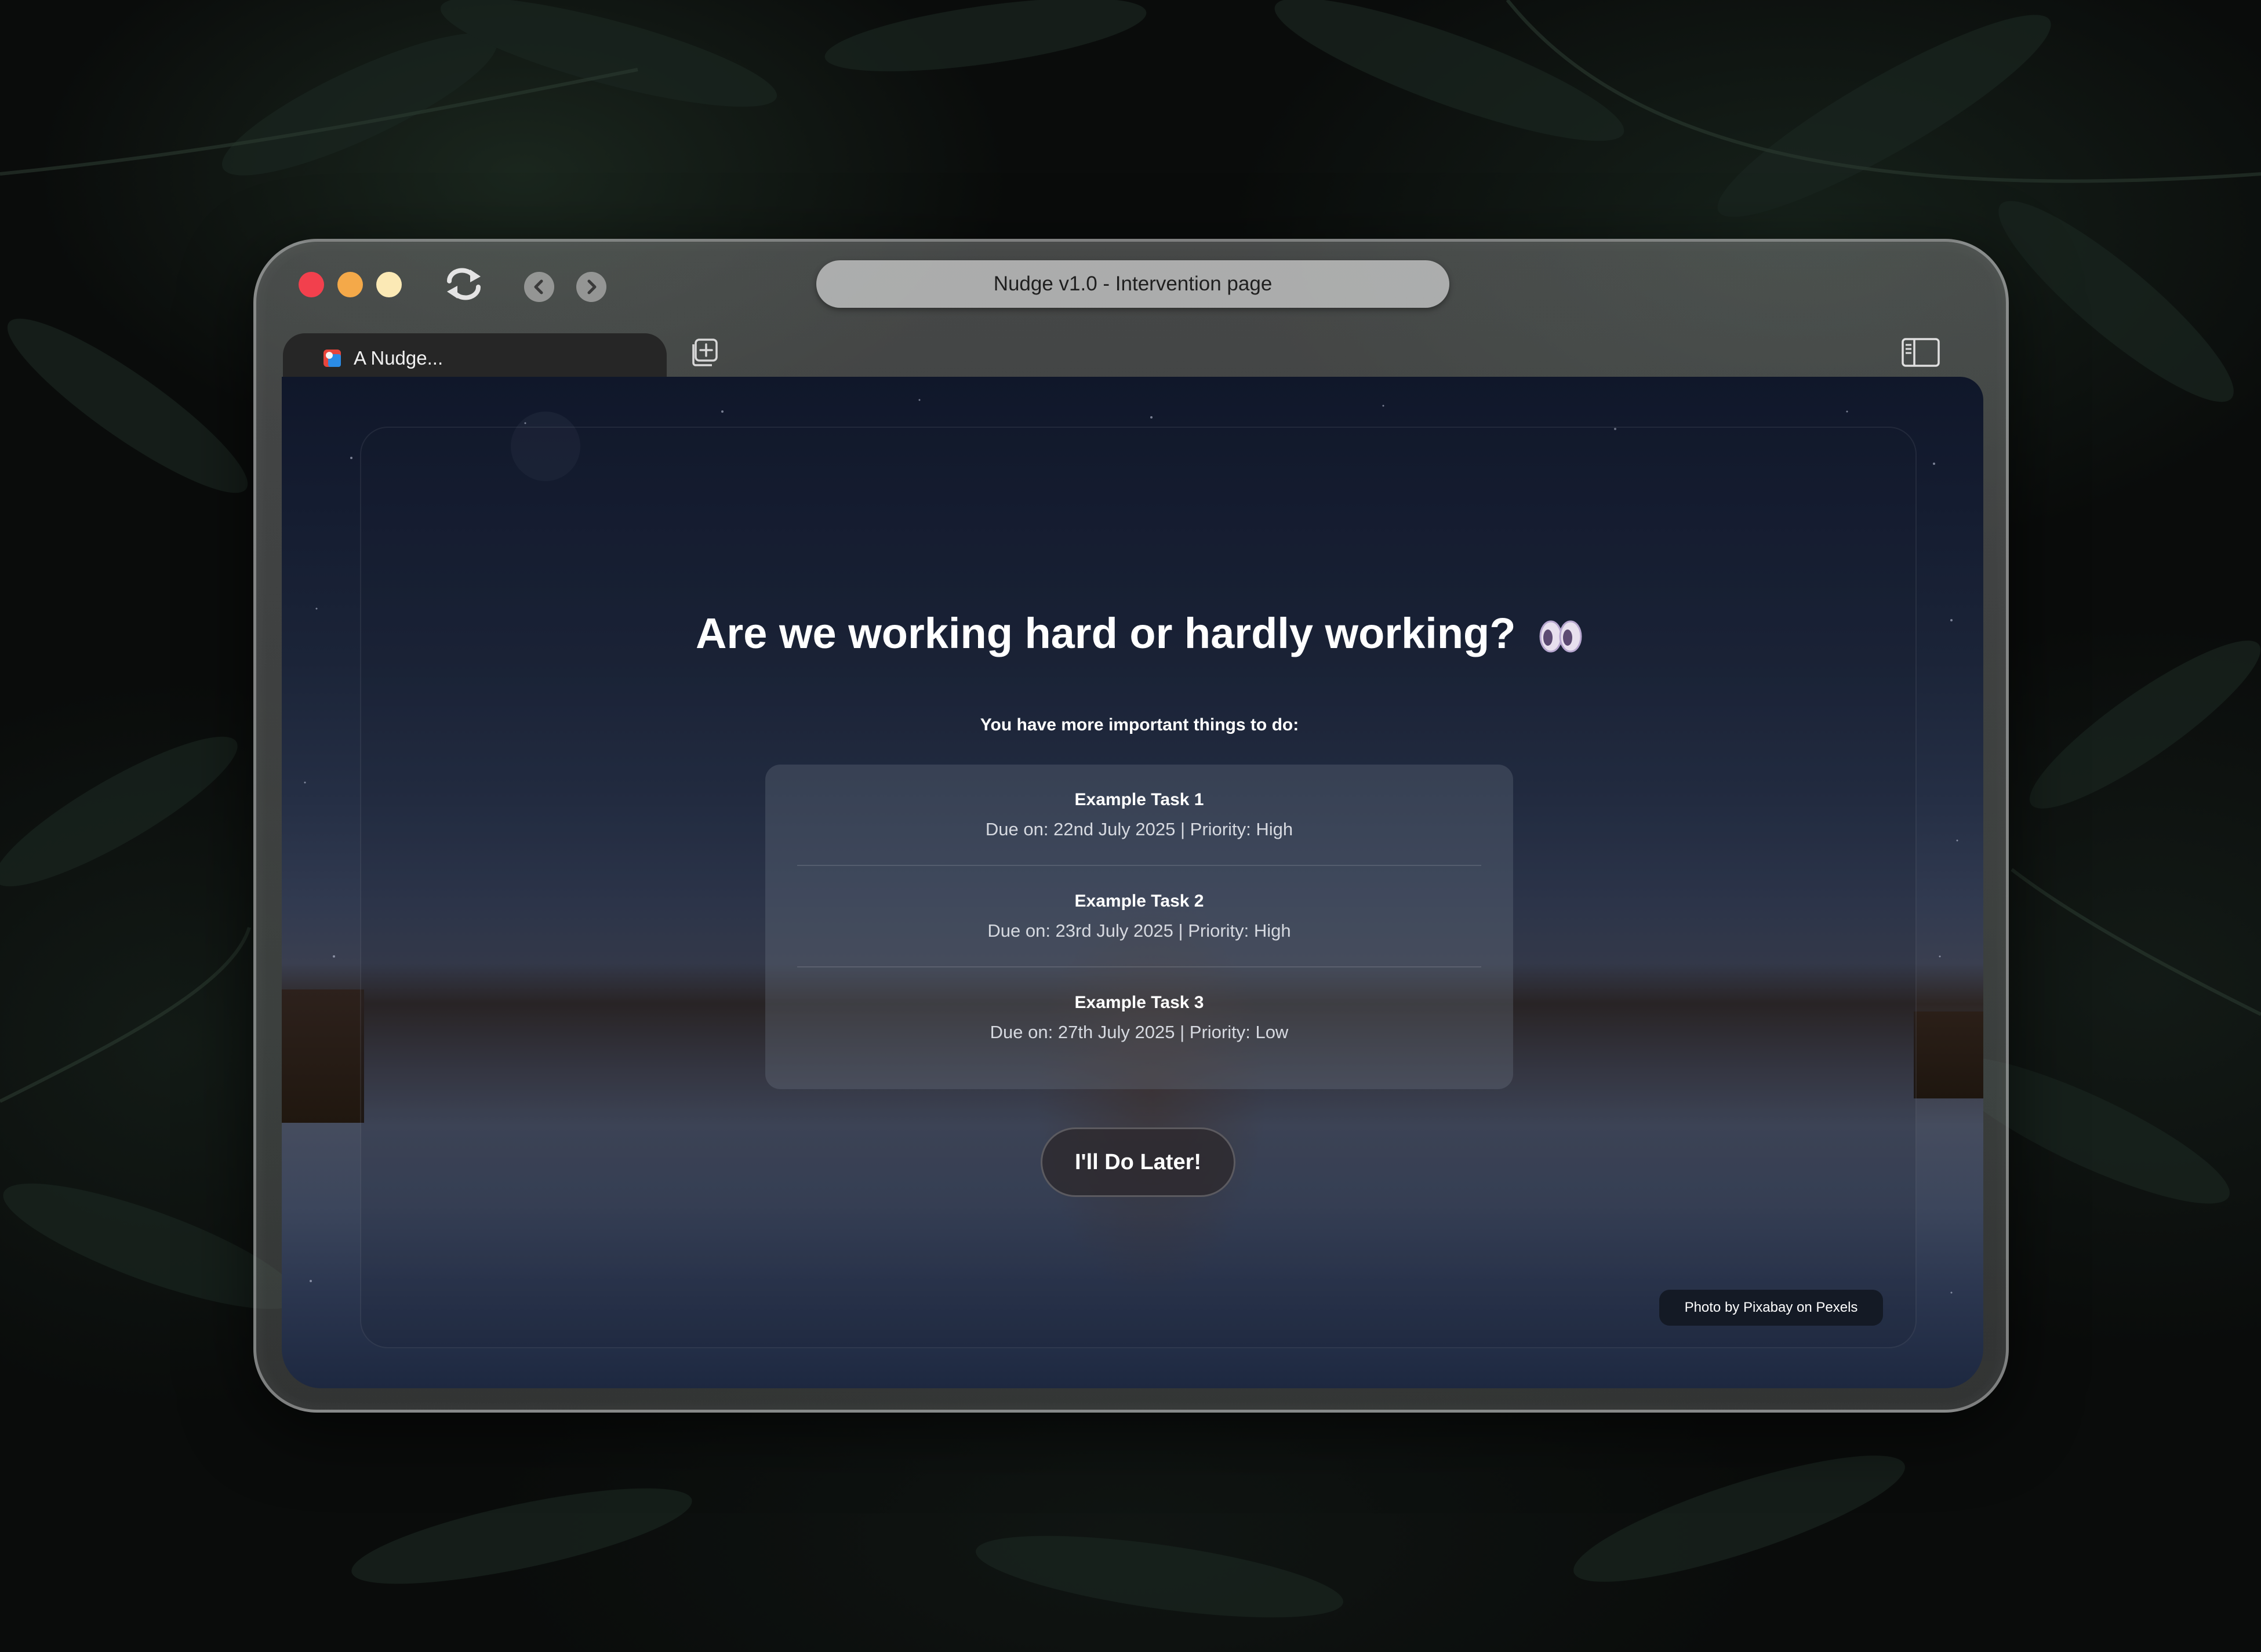  I want to click on address-bar: Nudge v1.0 - Intervention page, so click(1132, 284).